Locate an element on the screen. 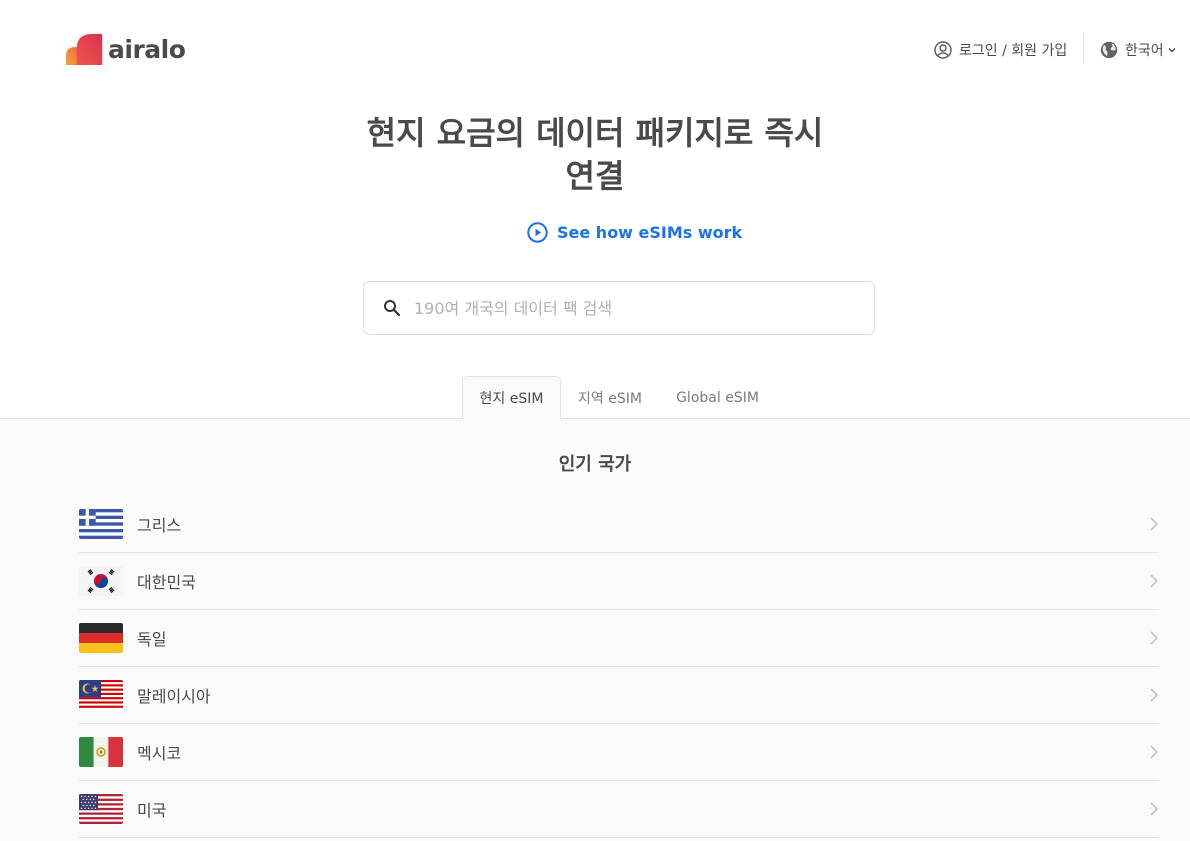  mexico-flag-icon is located at coordinates (101, 752).